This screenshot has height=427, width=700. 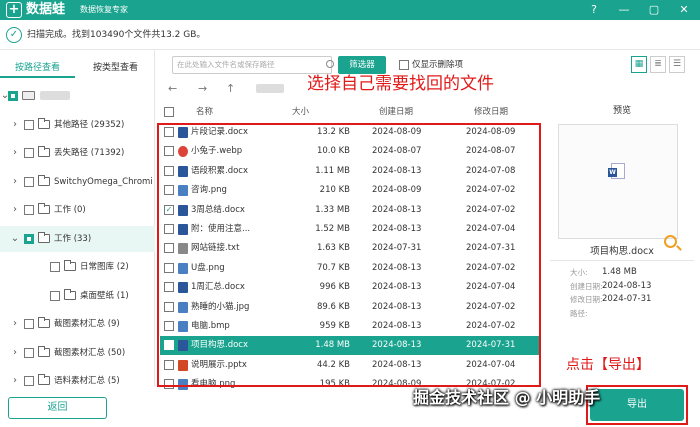 I want to click on title-bar: + 数据蛙 数据恢复专家 ? — ▢ ✕, so click(x=350, y=10).